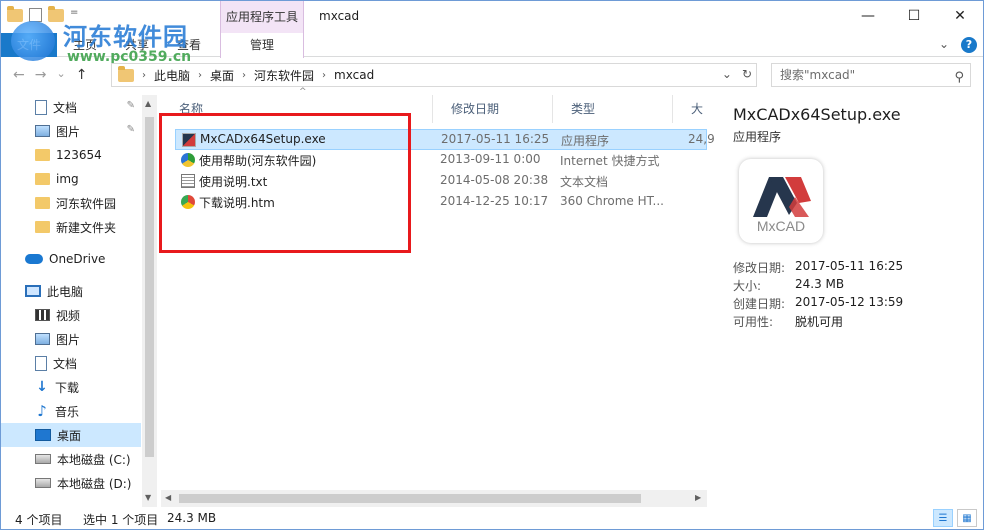  What do you see at coordinates (67, 179) in the screenshot?
I see `sidebar-item-label: img` at bounding box center [67, 179].